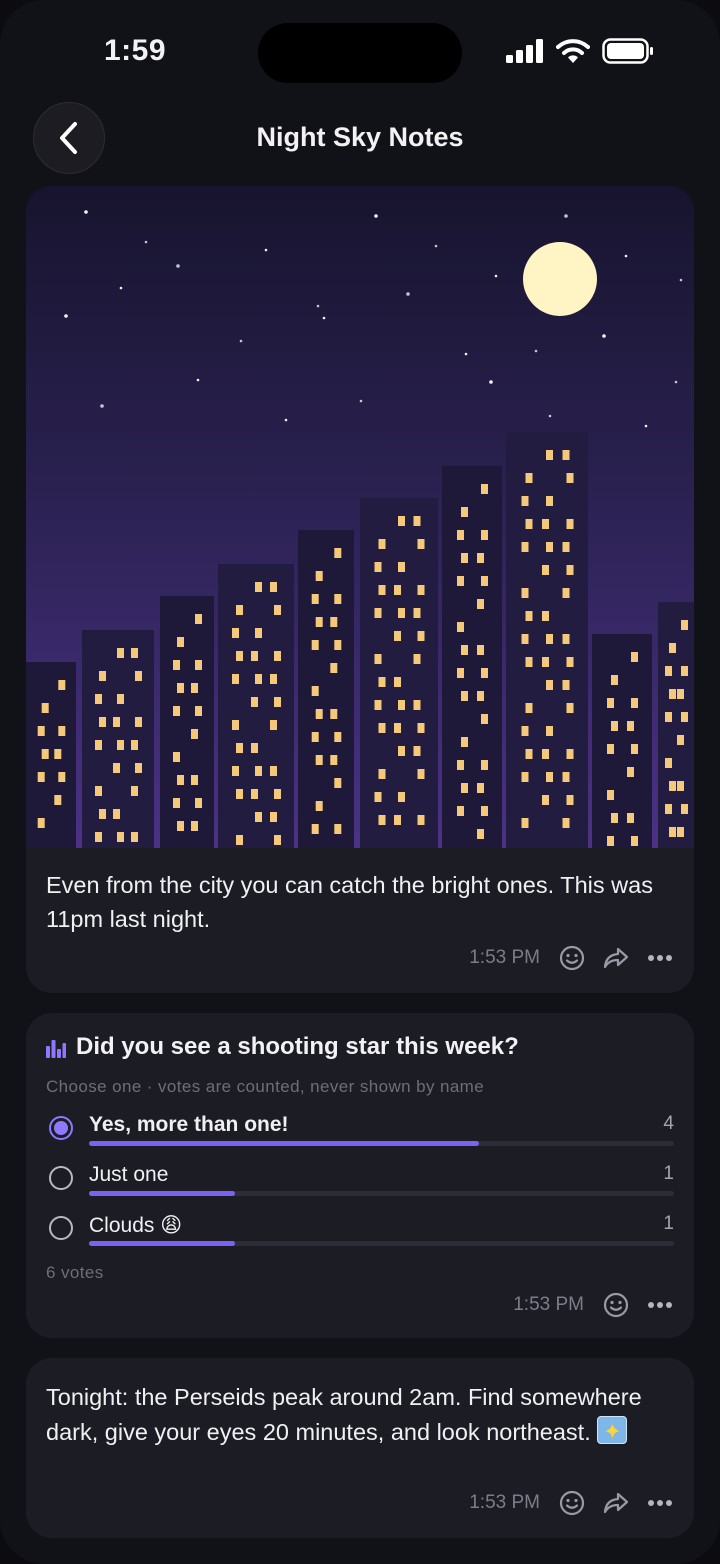  What do you see at coordinates (360, 1186) in the screenshot?
I see `poll-option: Just one 1` at bounding box center [360, 1186].